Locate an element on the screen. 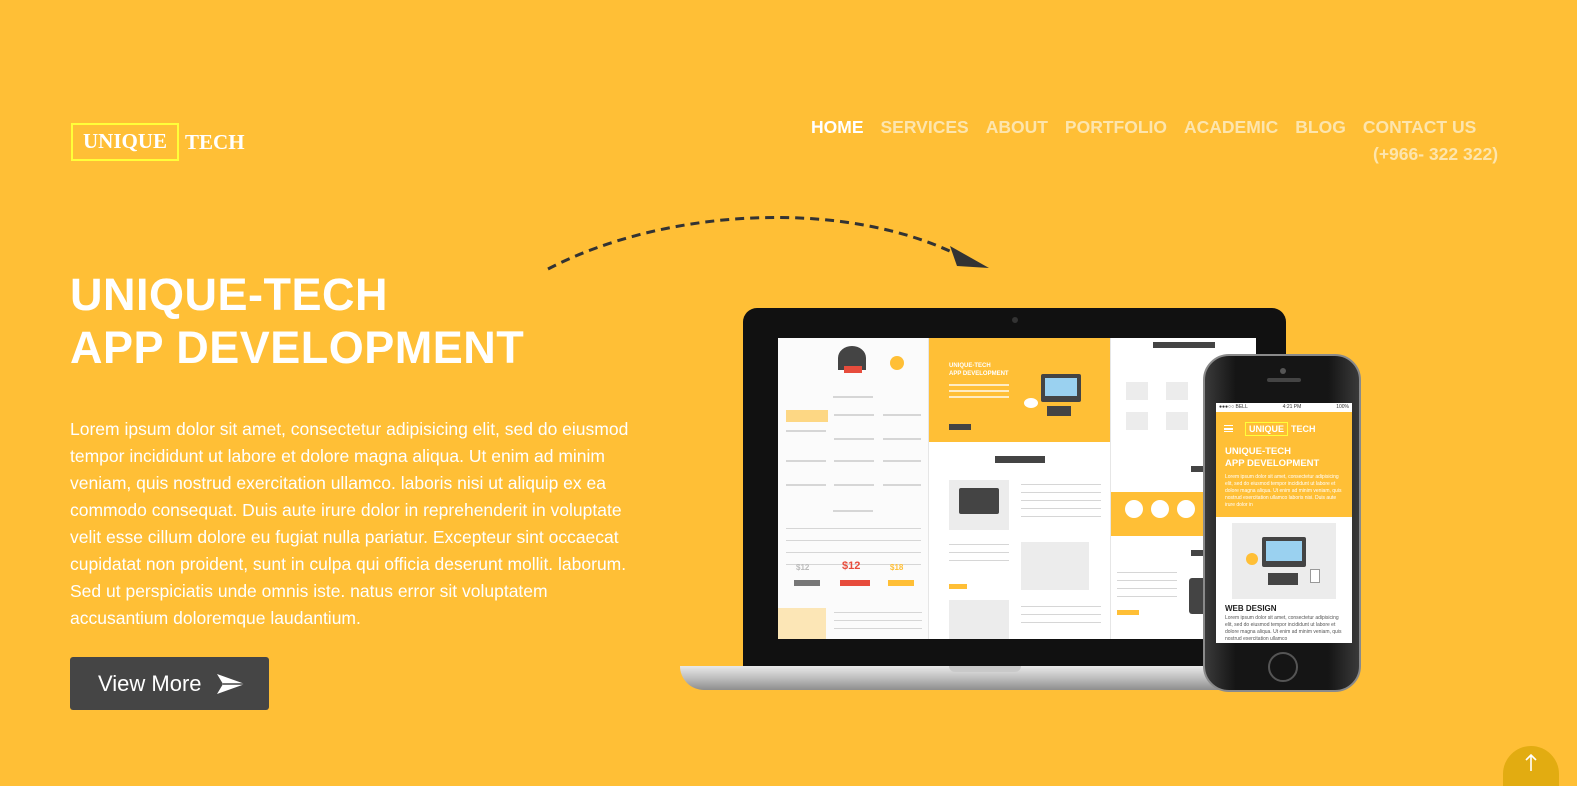 This screenshot has width=1577, height=786. view-more-label: View More is located at coordinates (150, 683).